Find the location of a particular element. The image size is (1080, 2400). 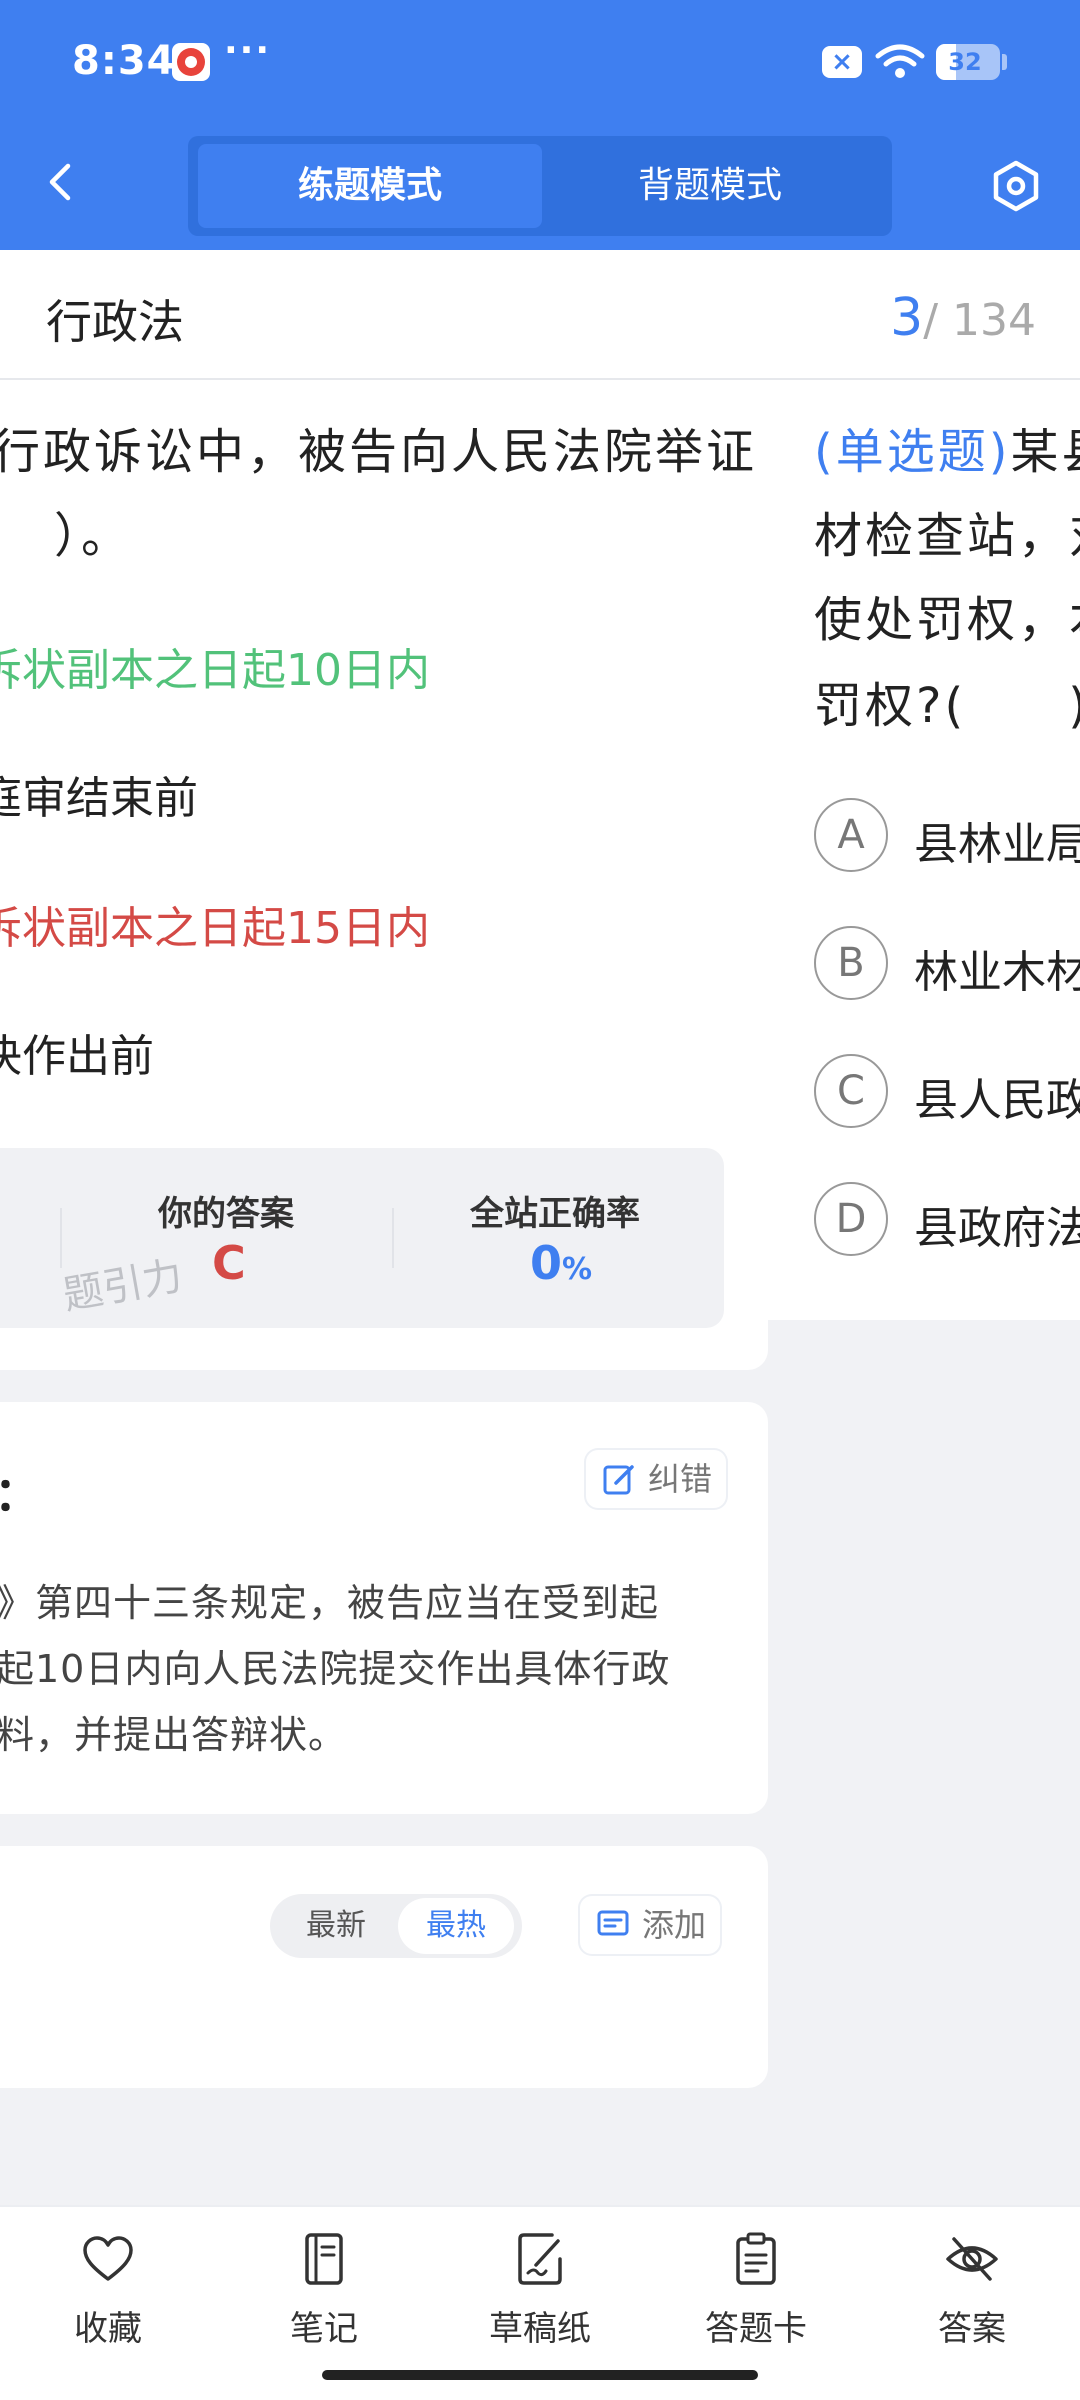

accuracy-unit: % is located at coordinates (577, 1269).